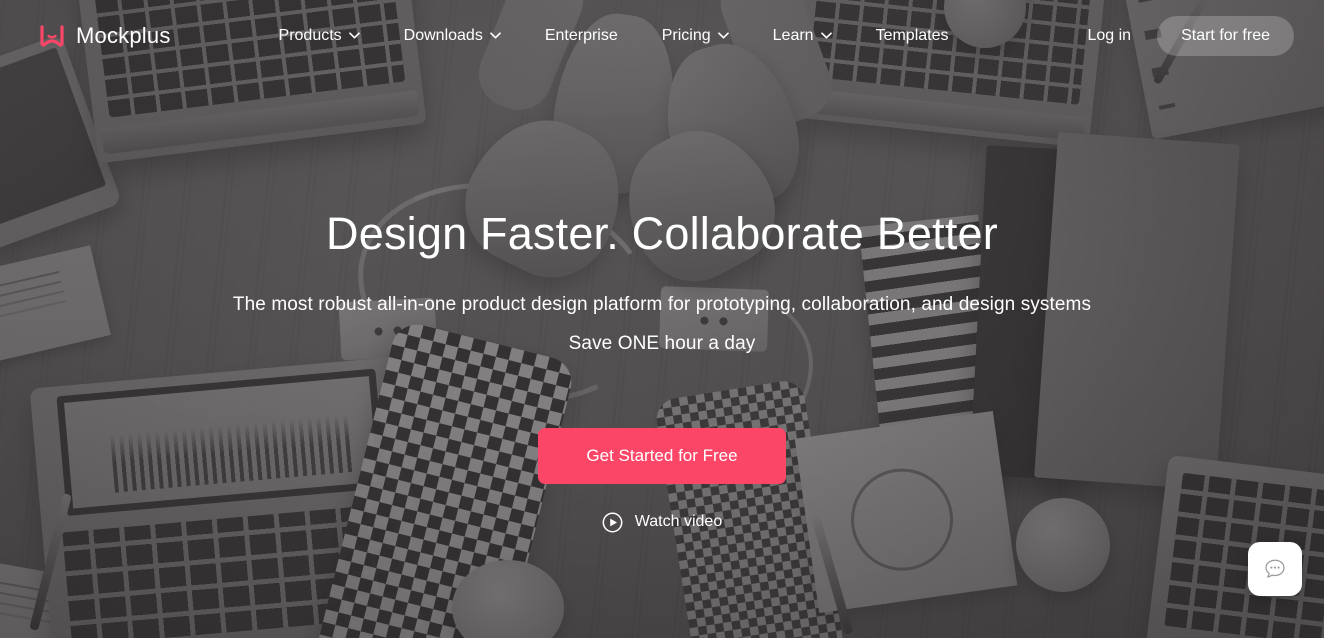 The image size is (1324, 638). What do you see at coordinates (612, 522) in the screenshot?
I see `play-circle-icon` at bounding box center [612, 522].